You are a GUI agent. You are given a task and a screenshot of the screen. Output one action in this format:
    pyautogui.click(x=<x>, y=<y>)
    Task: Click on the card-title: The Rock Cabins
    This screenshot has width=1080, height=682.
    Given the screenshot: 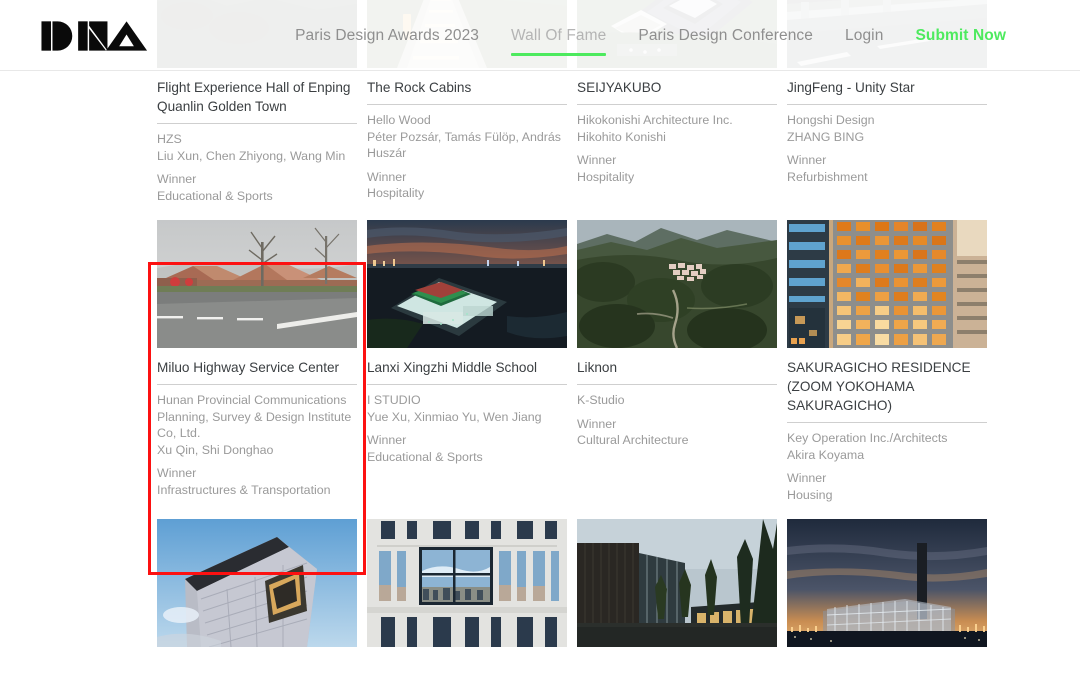 What is the action you would take?
    pyautogui.click(x=467, y=91)
    